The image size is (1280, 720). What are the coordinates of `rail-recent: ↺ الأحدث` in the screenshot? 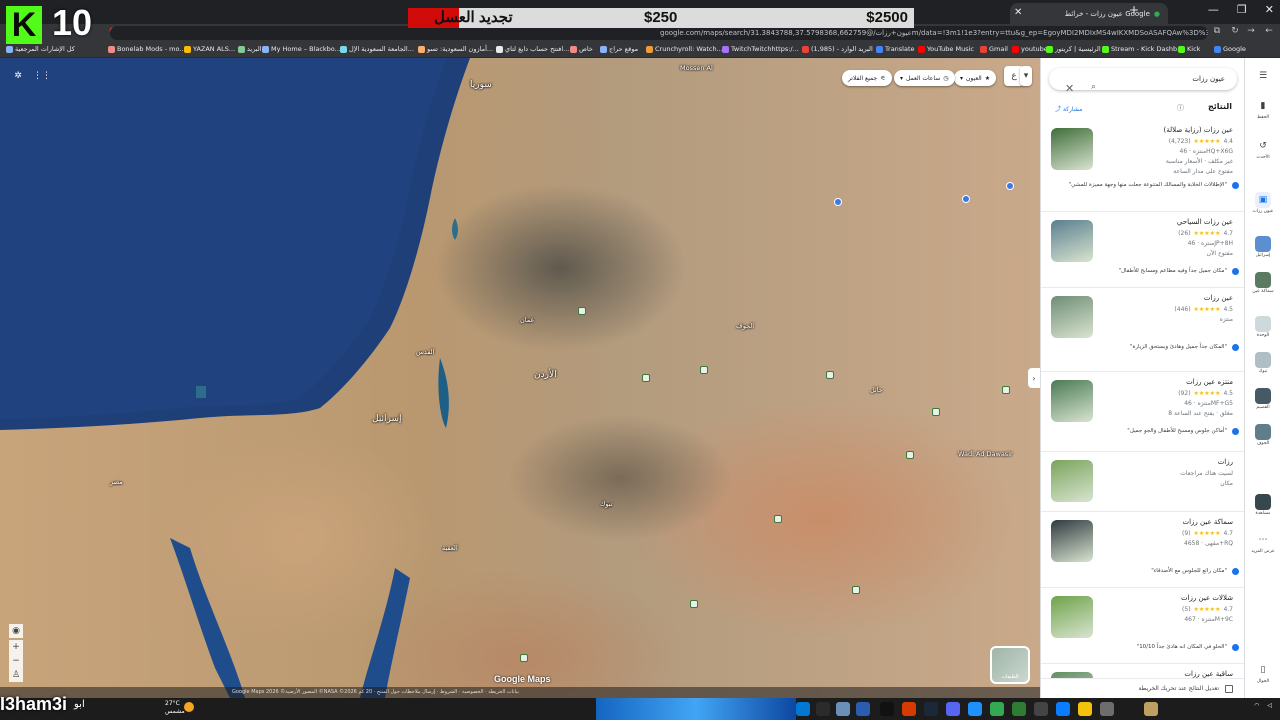 It's located at (1262, 149).